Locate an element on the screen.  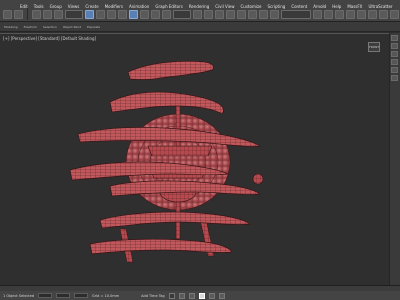
menu-item-create: Create is located at coordinates (91, 7).